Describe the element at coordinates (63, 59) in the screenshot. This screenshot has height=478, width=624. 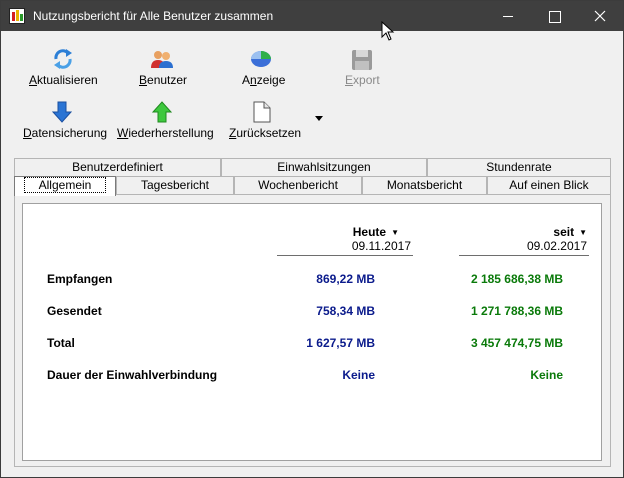
I see `refresh-icon` at that location.